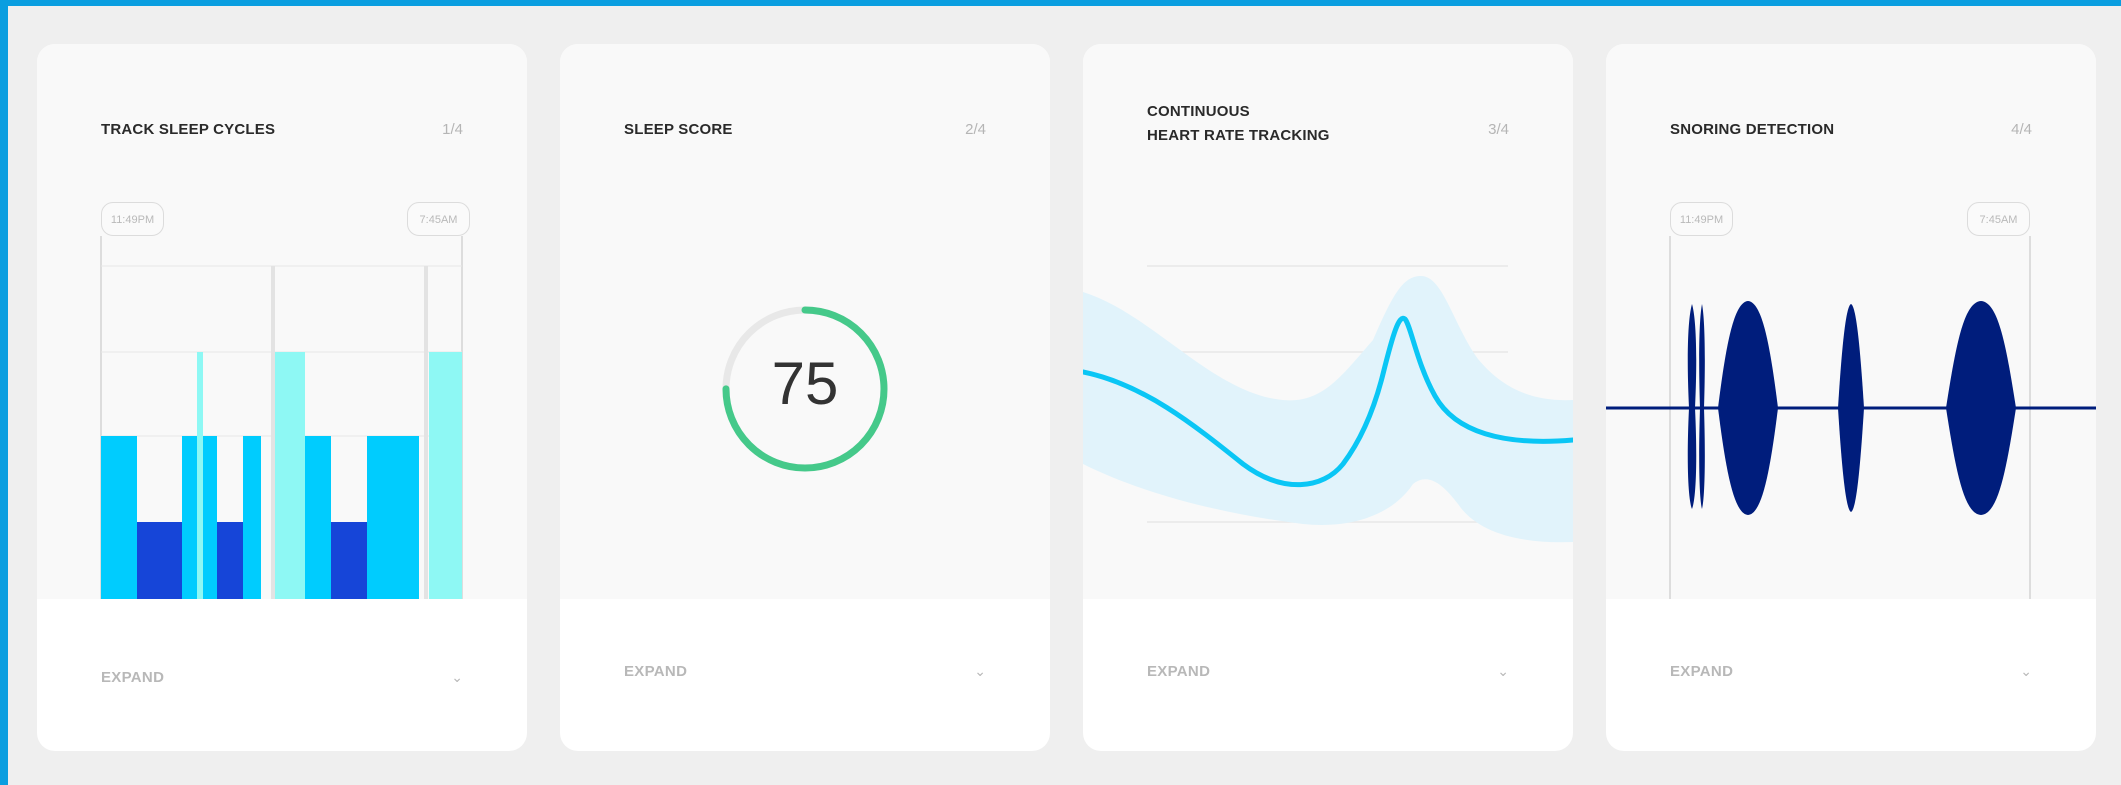 The height and width of the screenshot is (785, 2121). I want to click on sleep-cycles-chart, so click(281, 417).